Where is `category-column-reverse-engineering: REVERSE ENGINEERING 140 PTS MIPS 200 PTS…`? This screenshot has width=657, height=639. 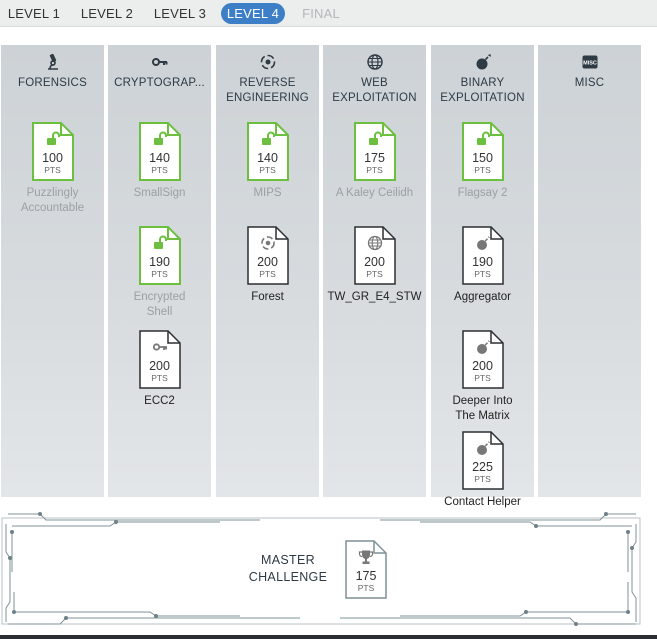 category-column-reverse-engineering: REVERSE ENGINEERING 140 PTS MIPS 200 PTS… is located at coordinates (267, 271).